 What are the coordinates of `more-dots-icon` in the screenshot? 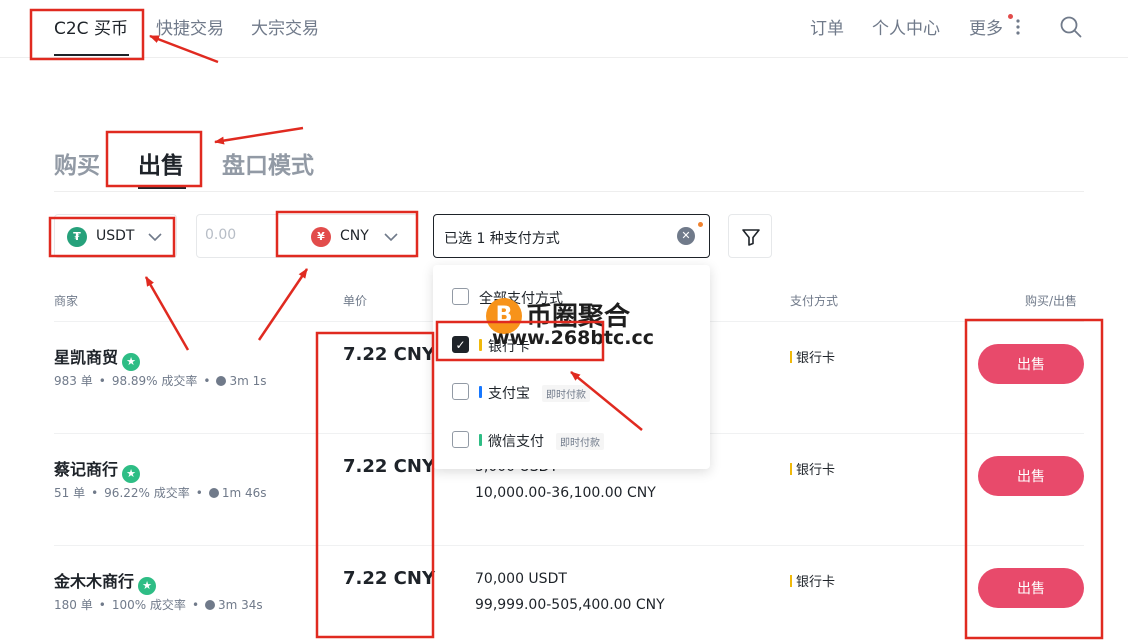 It's located at (1018, 27).